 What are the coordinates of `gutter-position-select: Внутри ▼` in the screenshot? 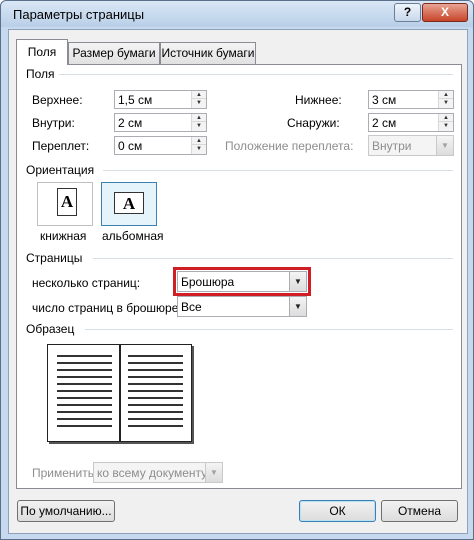 It's located at (411, 145).